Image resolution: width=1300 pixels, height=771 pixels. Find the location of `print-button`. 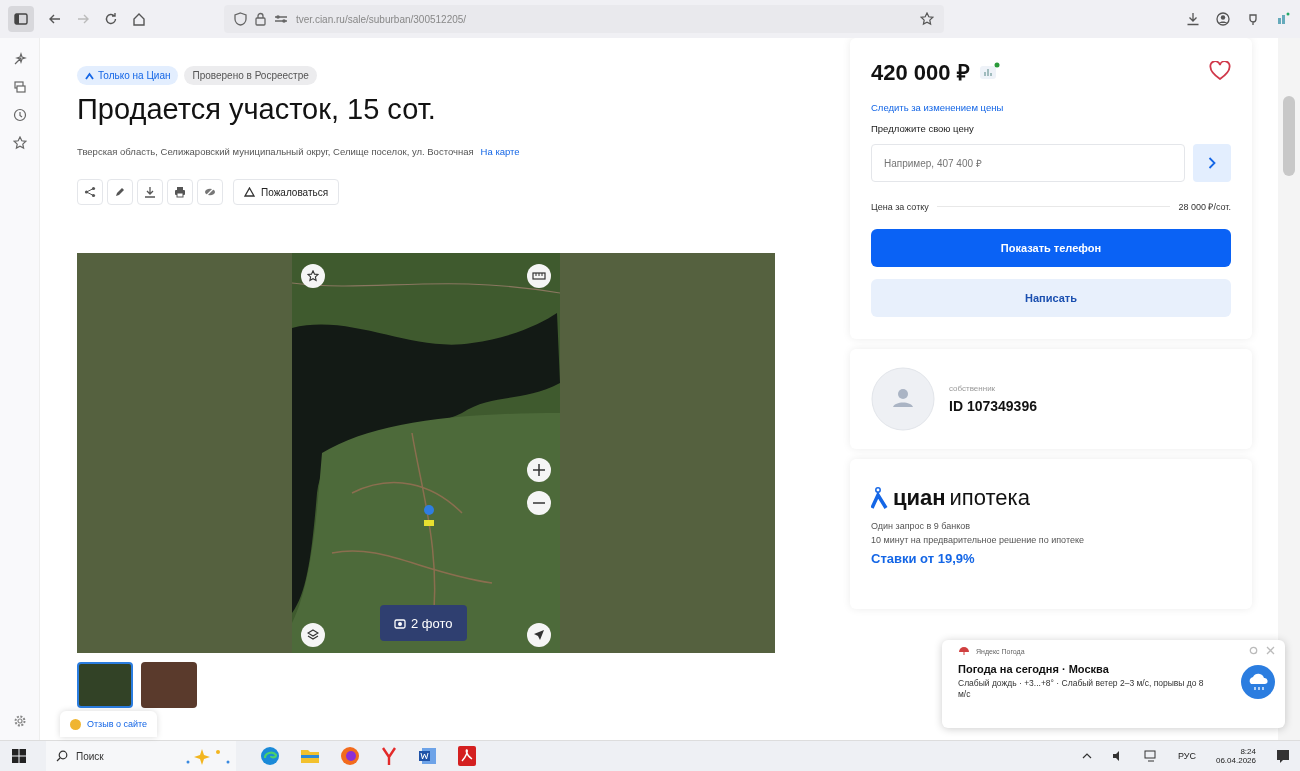

print-button is located at coordinates (180, 192).